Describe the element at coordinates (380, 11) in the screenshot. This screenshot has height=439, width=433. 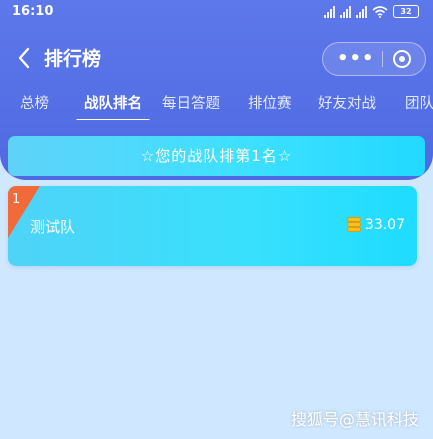
I see `wifi-icon` at that location.